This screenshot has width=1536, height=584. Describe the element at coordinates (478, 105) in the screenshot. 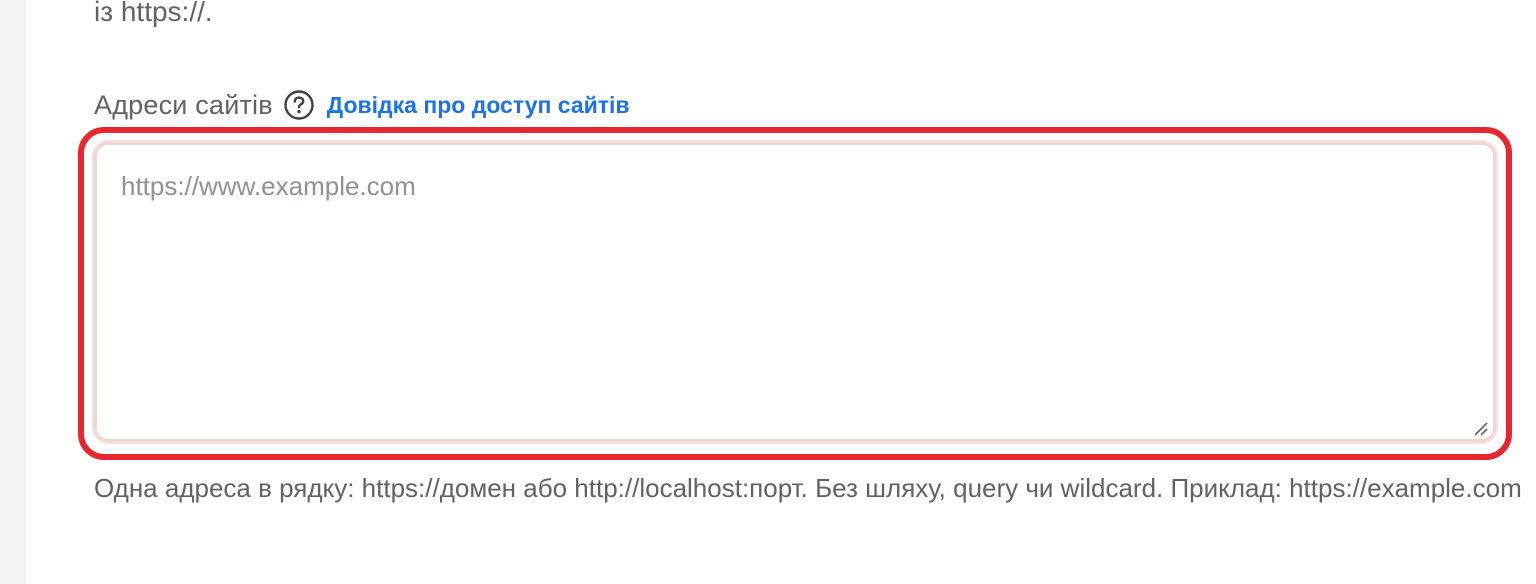

I see `site-access-help-link: Довідка про доступ сайтів` at that location.